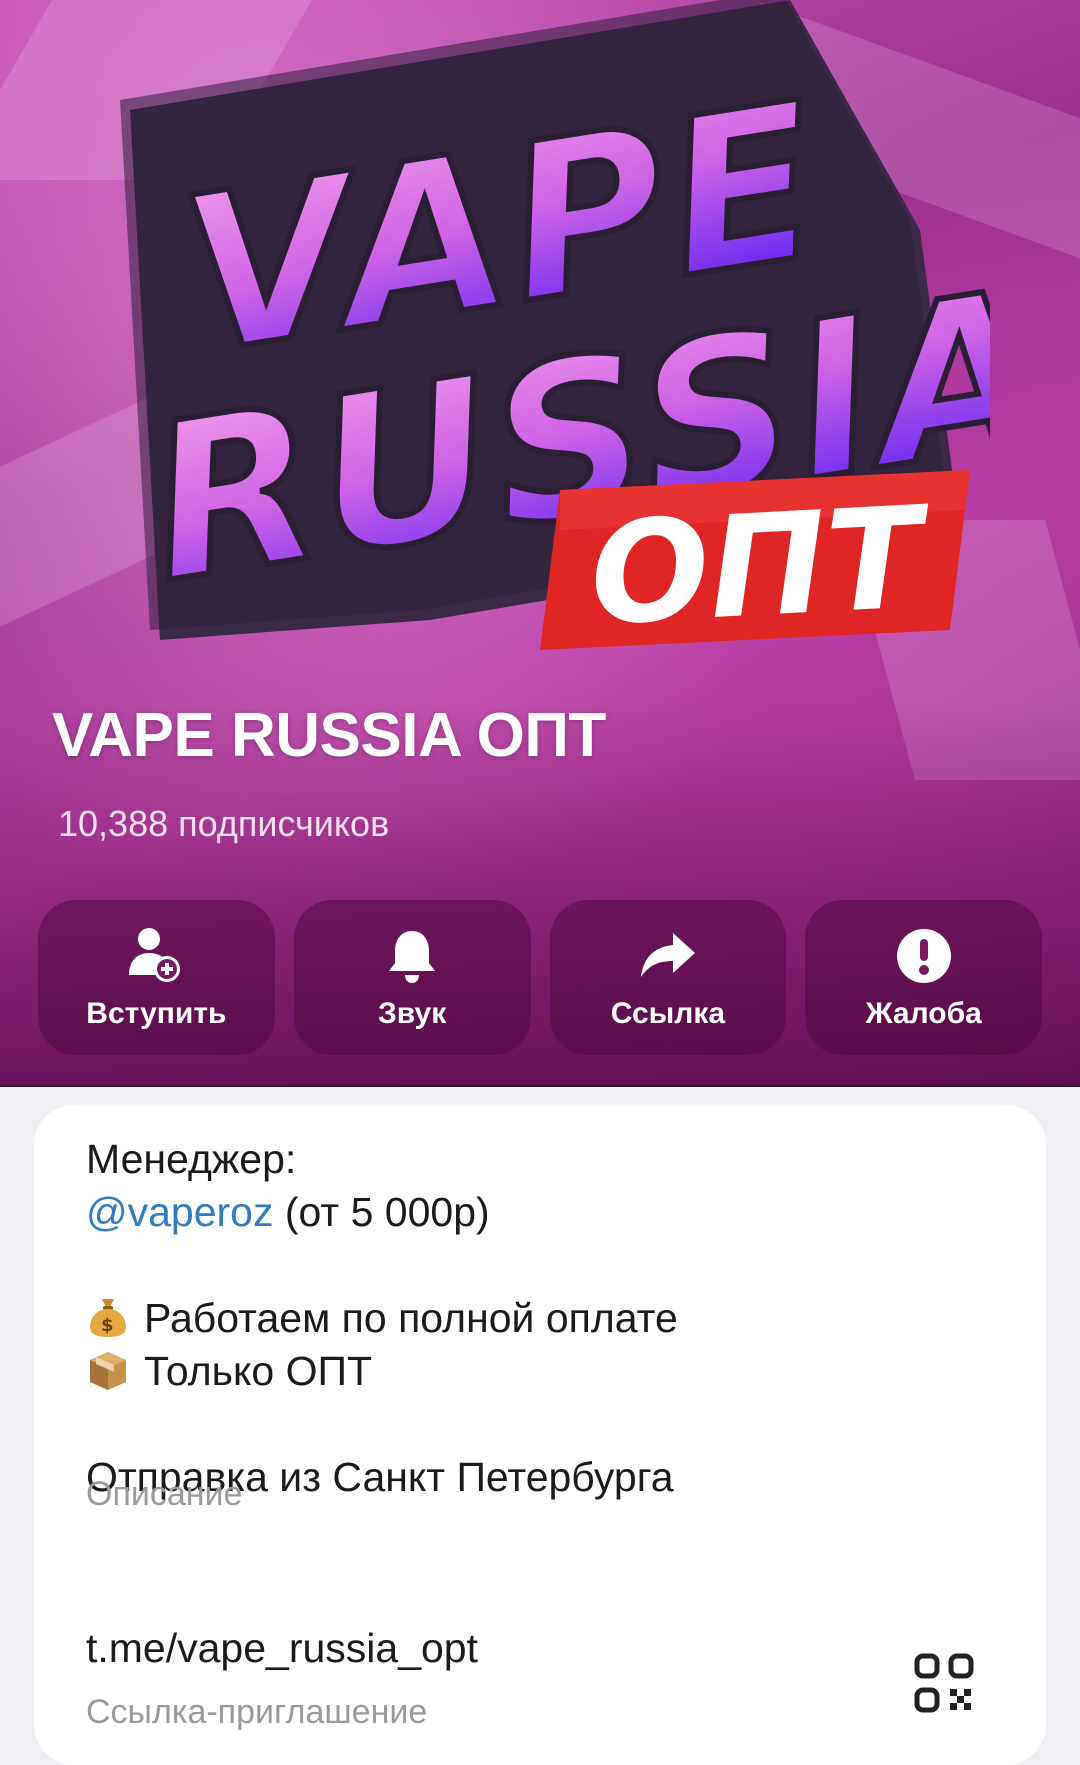  What do you see at coordinates (668, 1013) in the screenshot?
I see `share-label: Ссылка` at bounding box center [668, 1013].